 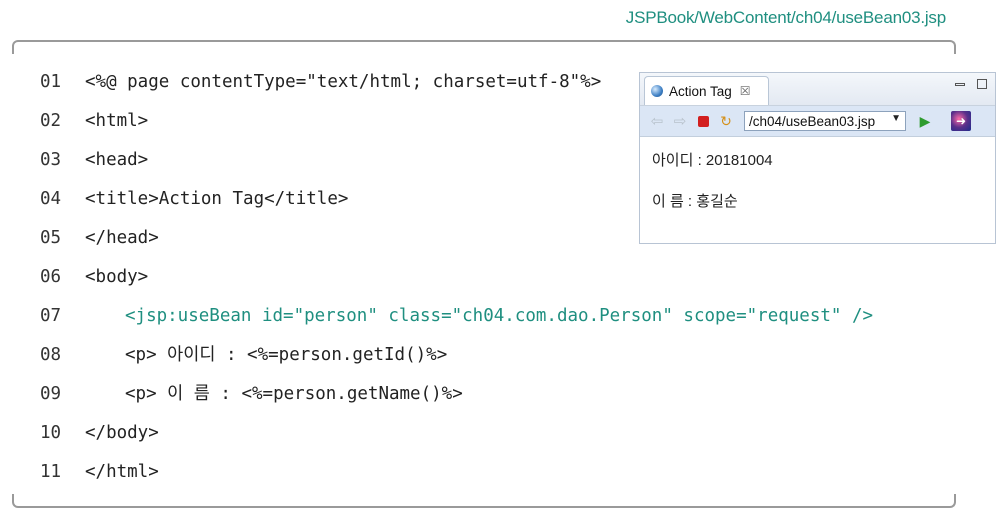 I want to click on close-icon: ☒, so click(x=745, y=91).